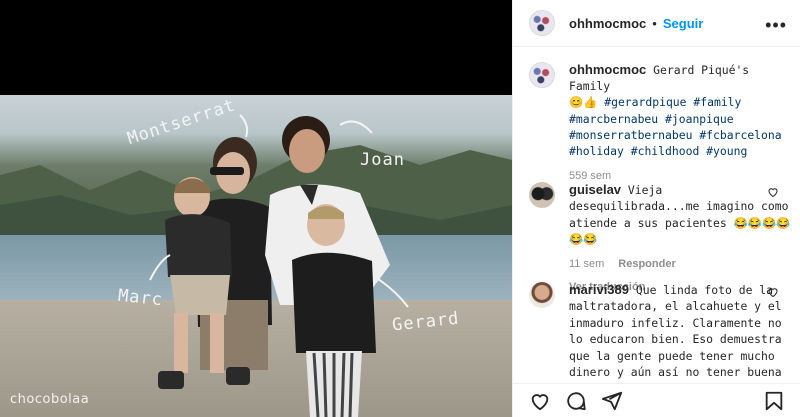 The height and width of the screenshot is (417, 800). What do you see at coordinates (645, 102) in the screenshot?
I see `hashtag: #gerardpique` at bounding box center [645, 102].